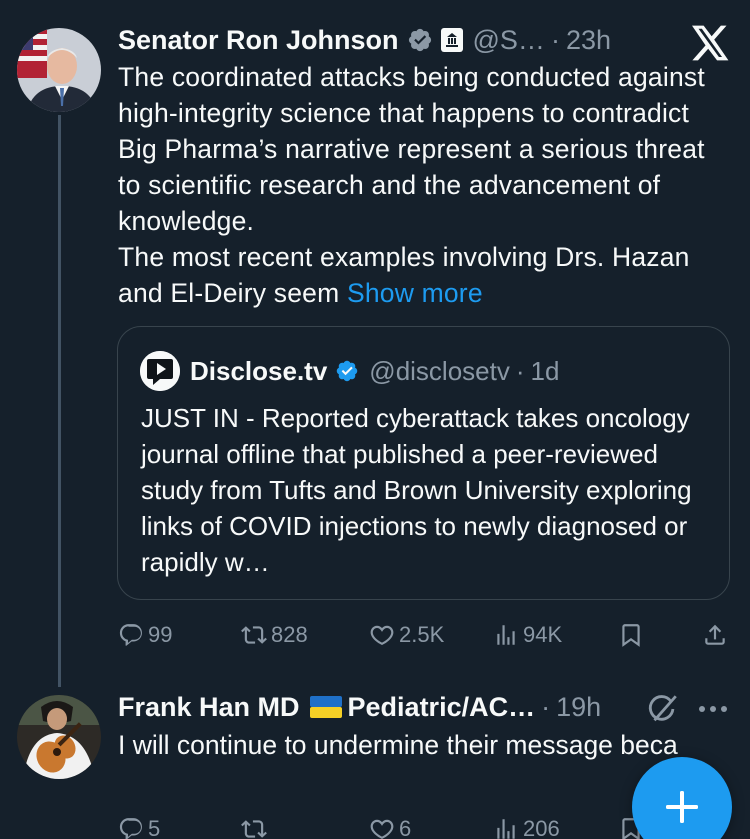 The width and height of the screenshot is (750, 839). What do you see at coordinates (415, 293) in the screenshot?
I see `show-more-link: Show more` at bounding box center [415, 293].